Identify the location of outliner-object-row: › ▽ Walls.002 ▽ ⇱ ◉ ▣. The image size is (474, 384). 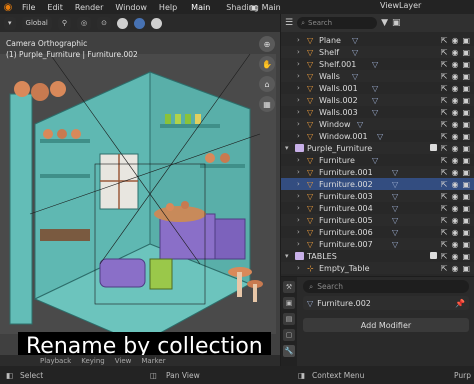
(377, 100).